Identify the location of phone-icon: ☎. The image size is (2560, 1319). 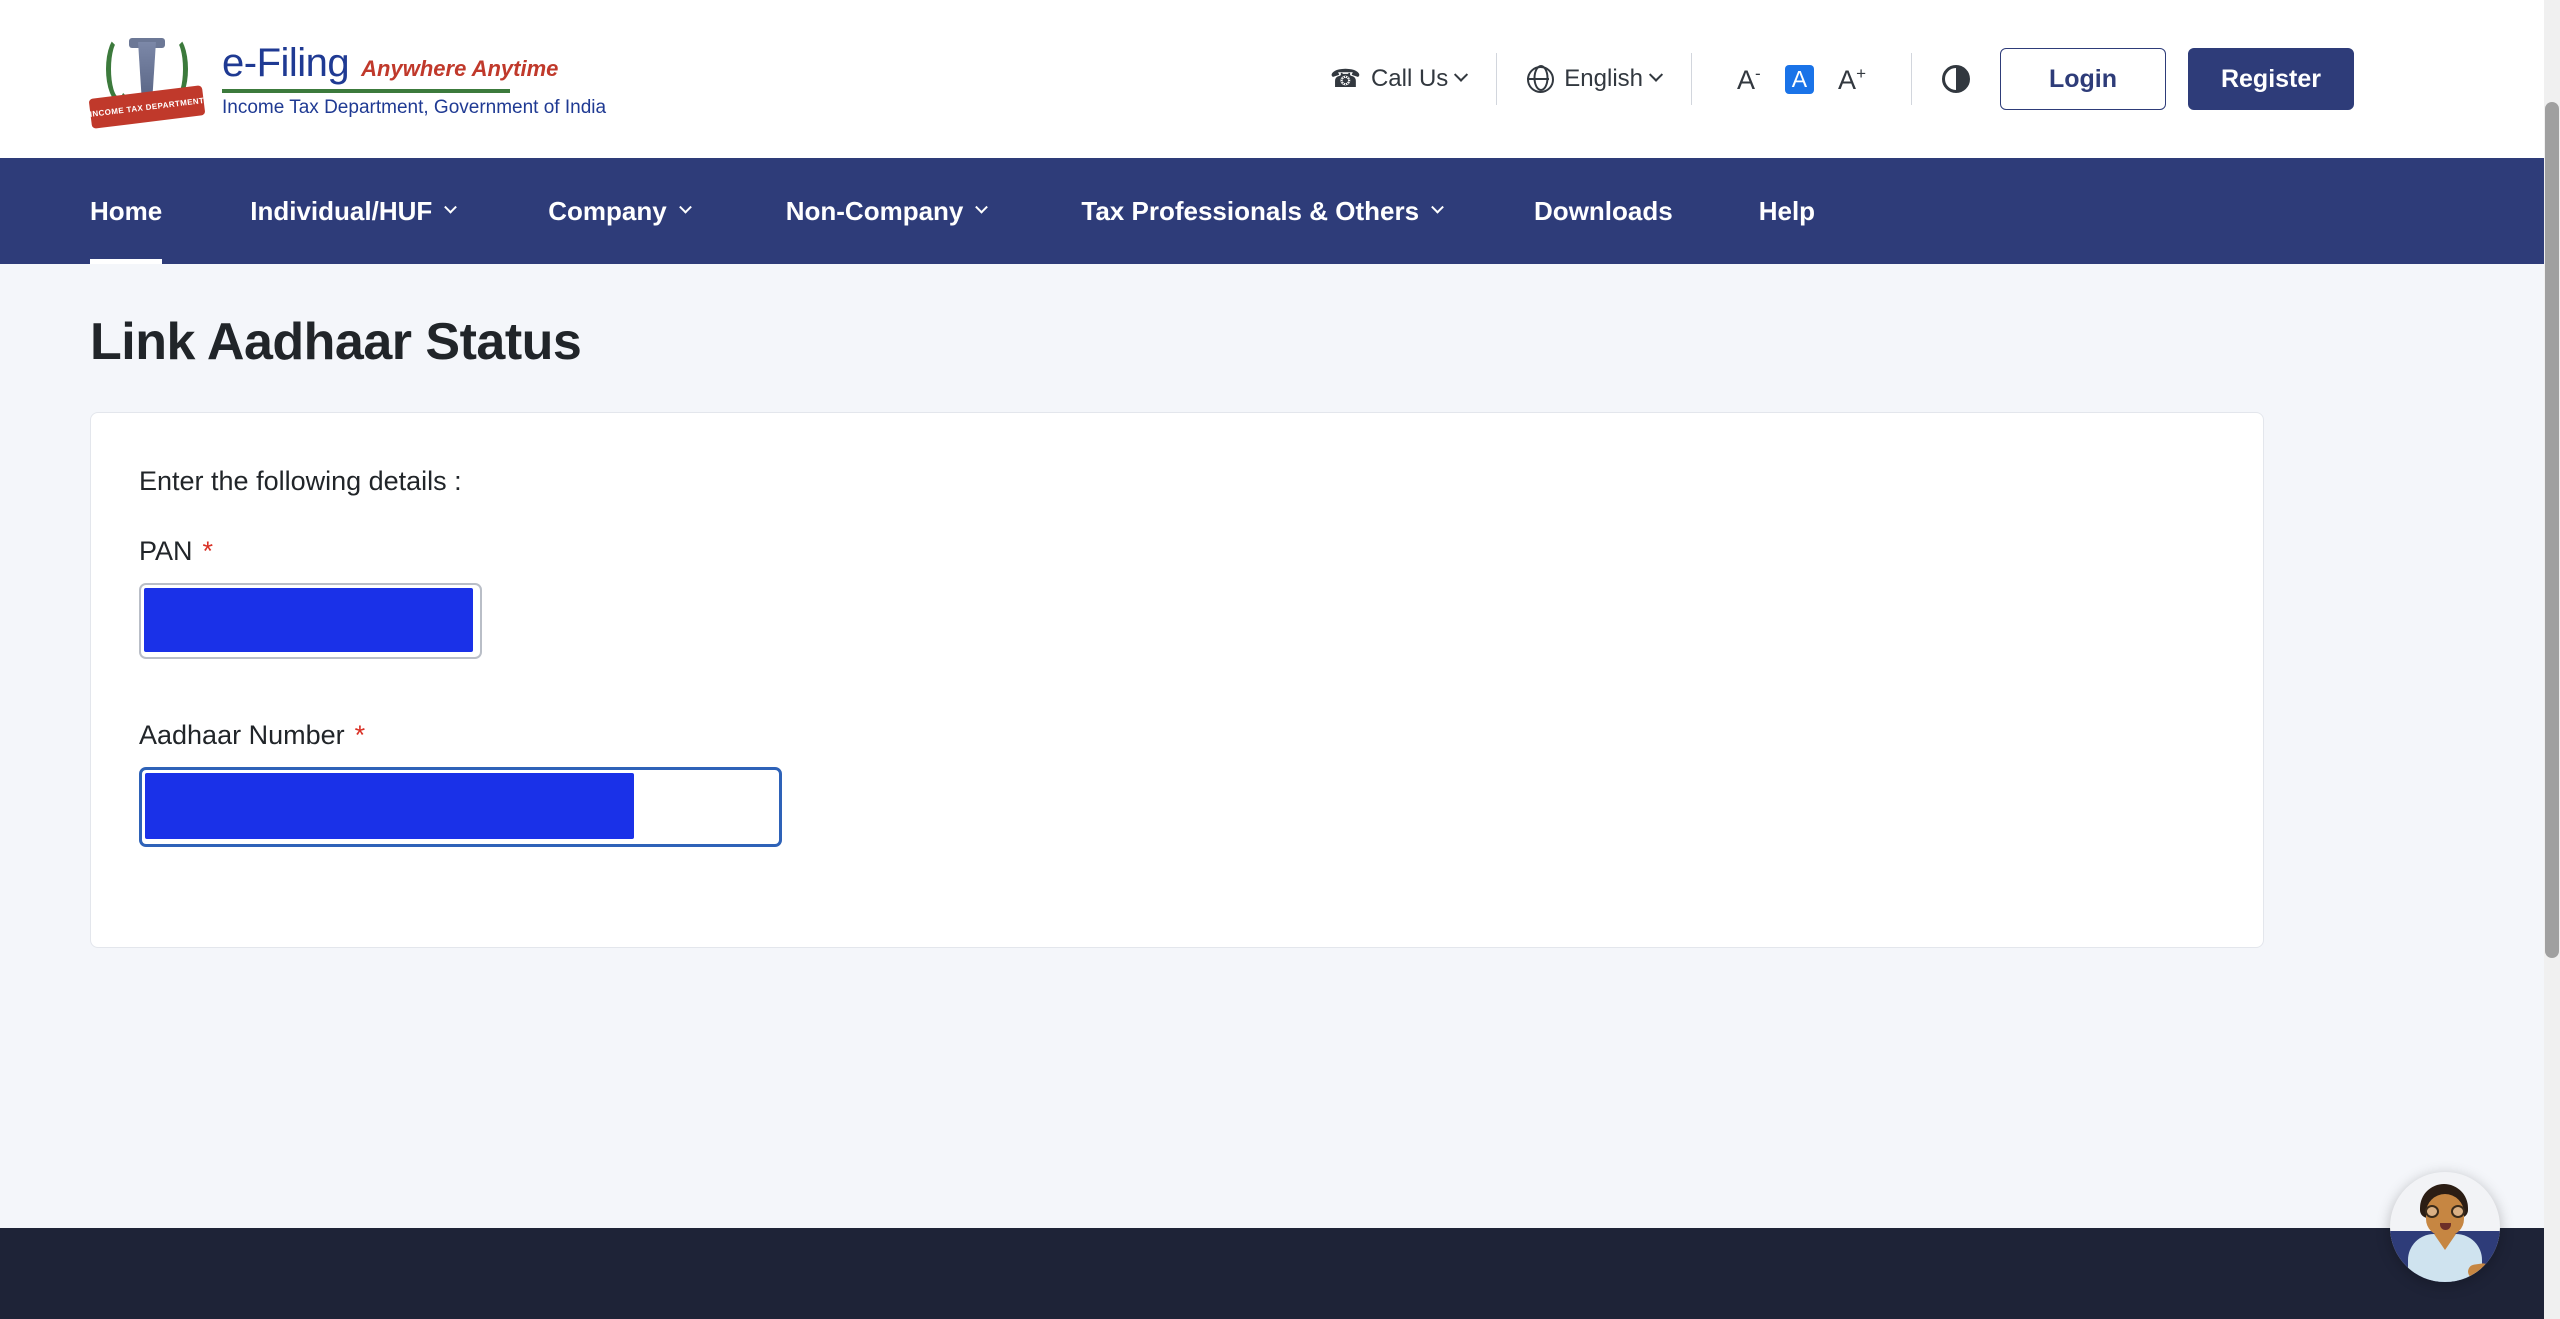
(1345, 78).